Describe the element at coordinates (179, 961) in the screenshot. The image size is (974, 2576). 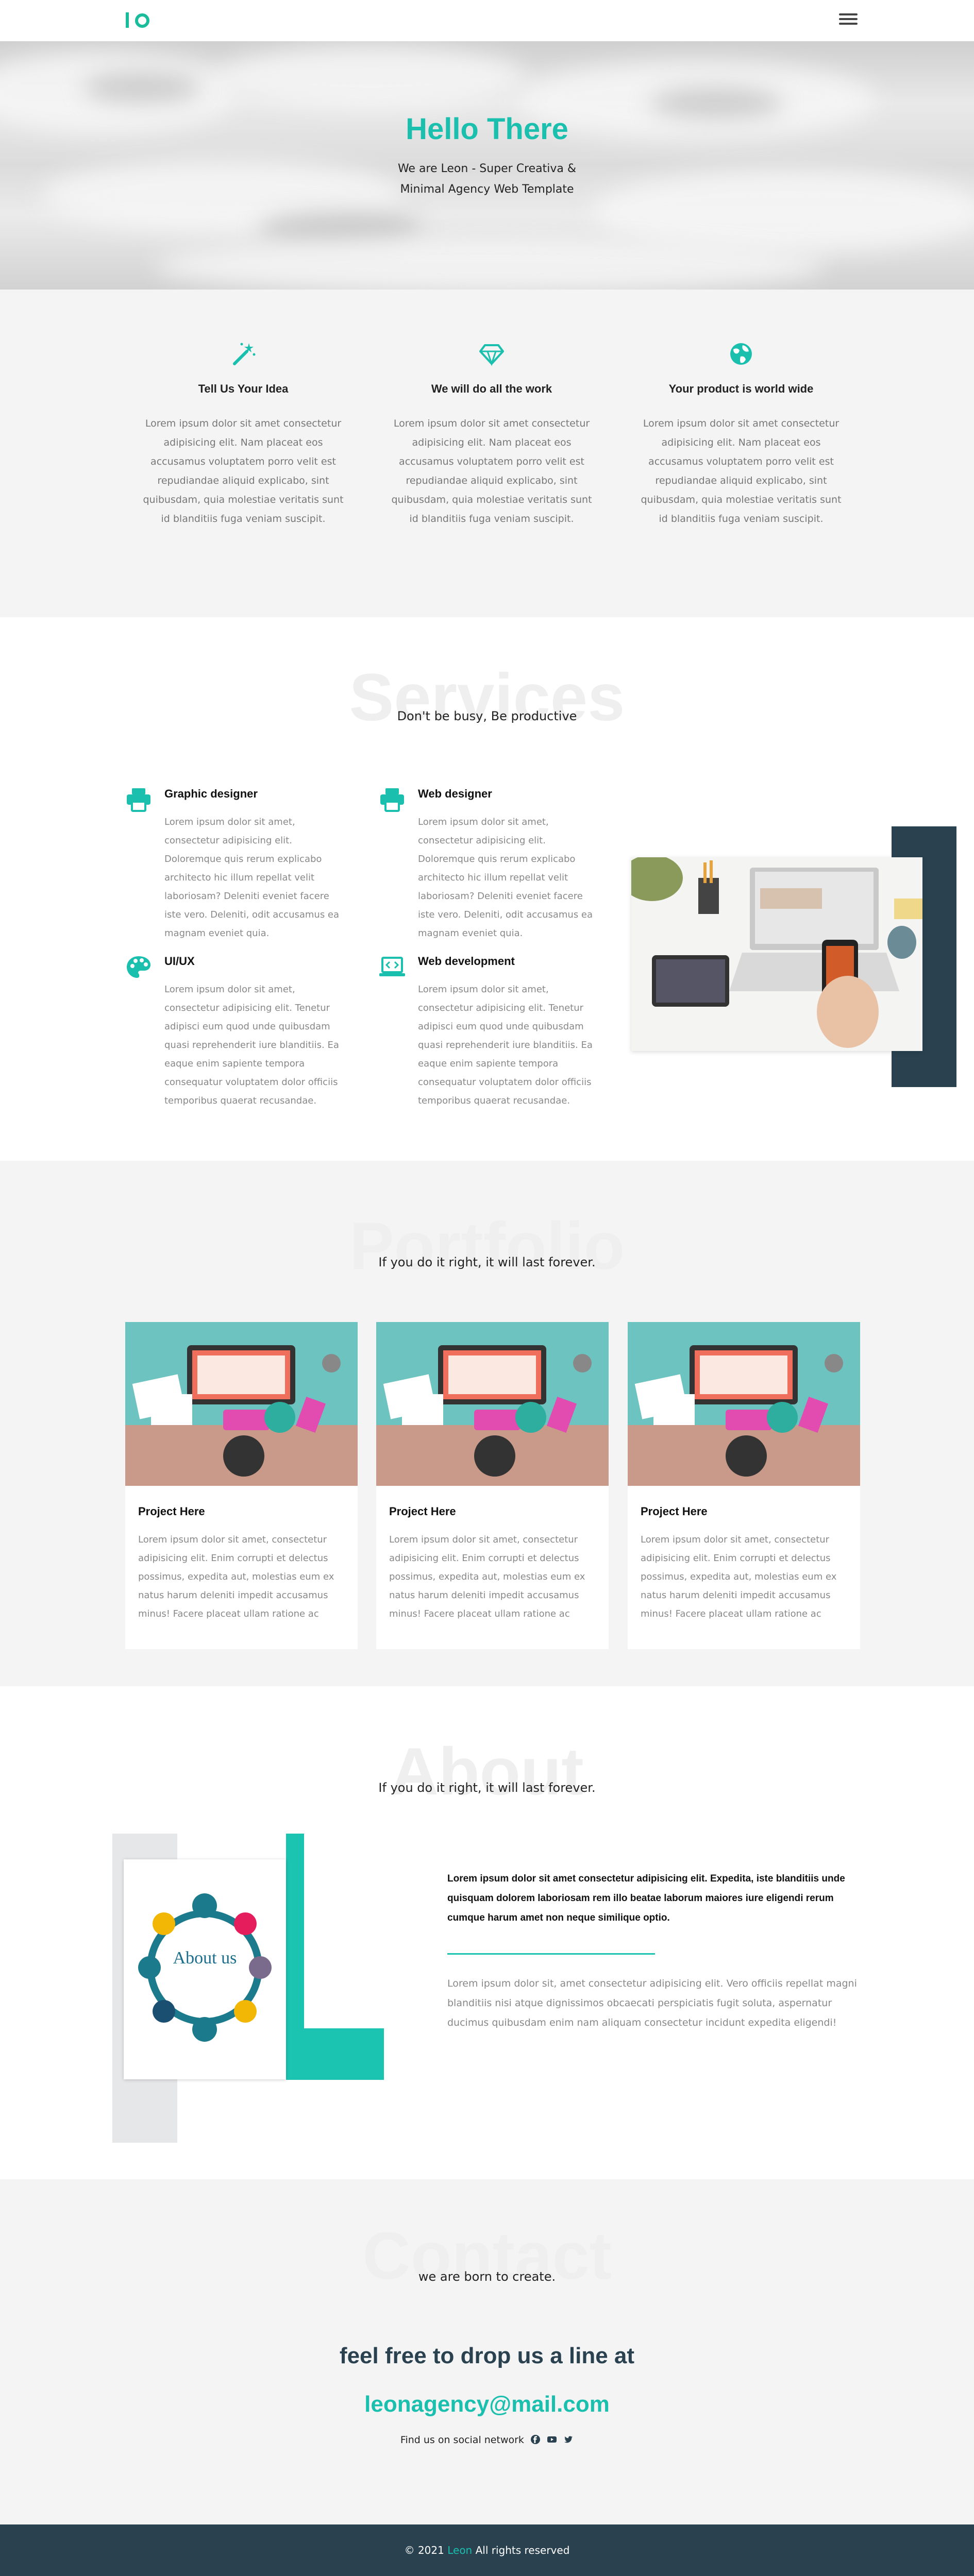
I see `service-title: UI/UX` at that location.